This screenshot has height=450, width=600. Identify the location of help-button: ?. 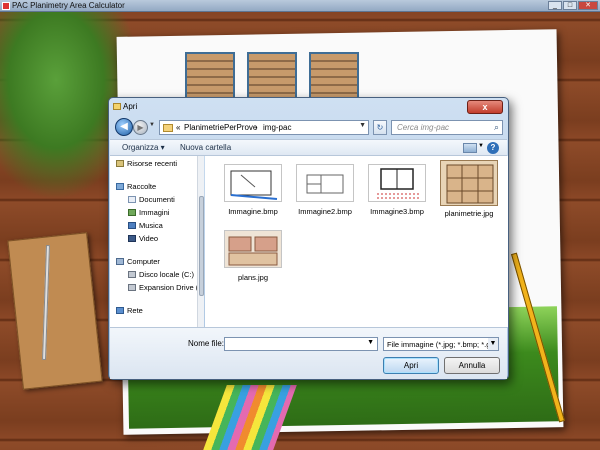
(493, 148).